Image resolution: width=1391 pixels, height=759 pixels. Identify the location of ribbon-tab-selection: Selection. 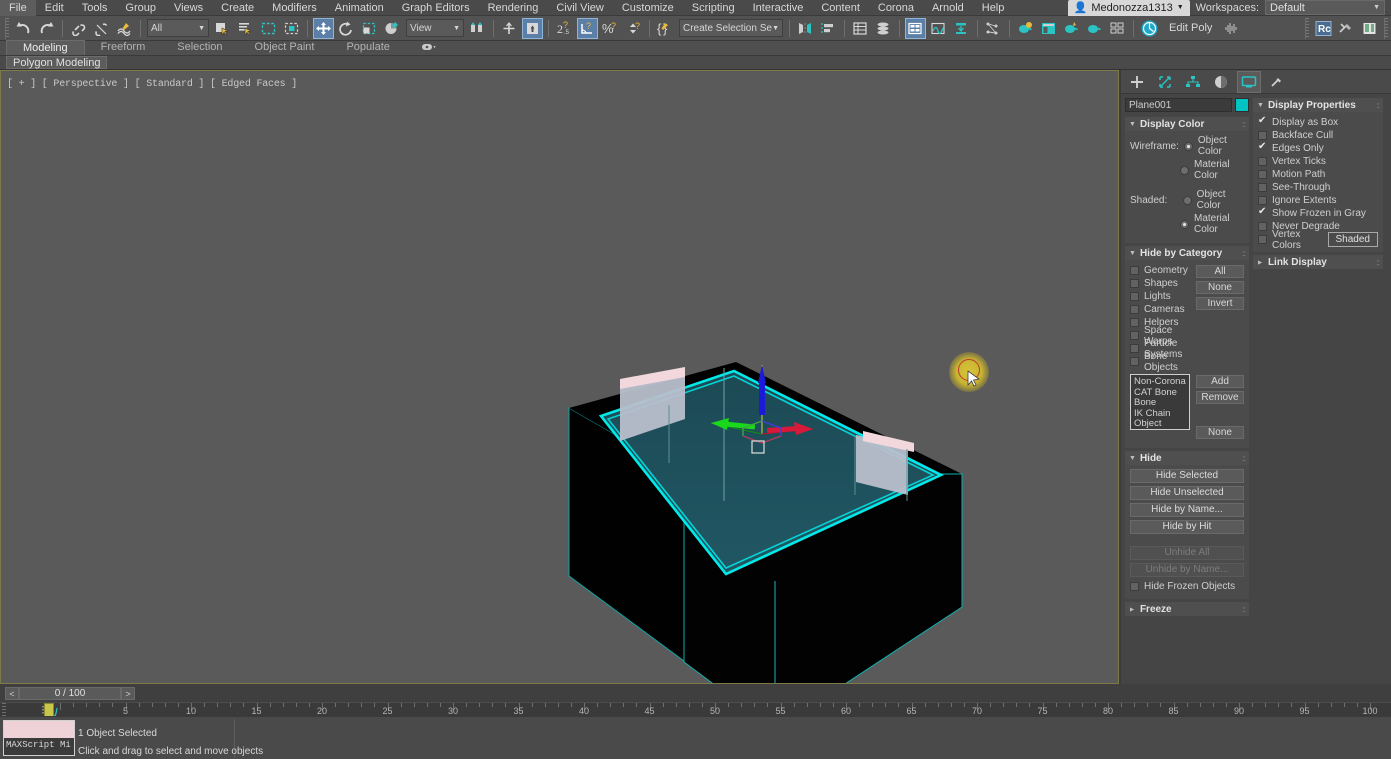
(199, 47).